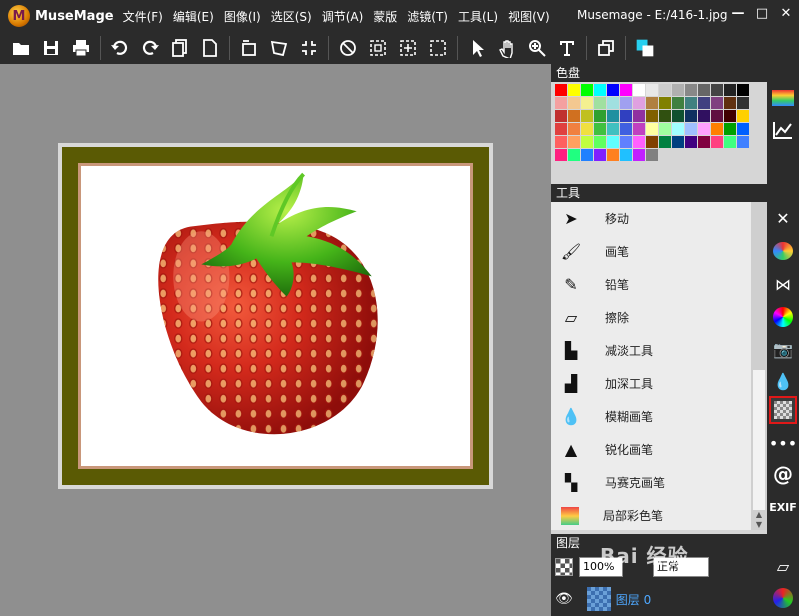 This screenshot has width=799, height=616. Describe the element at coordinates (478, 16) in the screenshot. I see `menu-tools: 工具(L)` at that location.